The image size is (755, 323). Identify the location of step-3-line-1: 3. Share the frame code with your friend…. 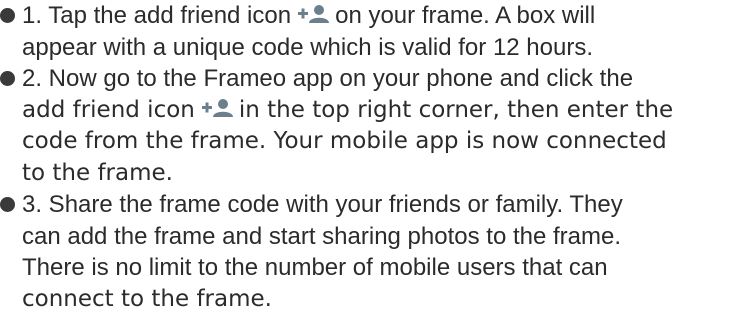
(322, 204).